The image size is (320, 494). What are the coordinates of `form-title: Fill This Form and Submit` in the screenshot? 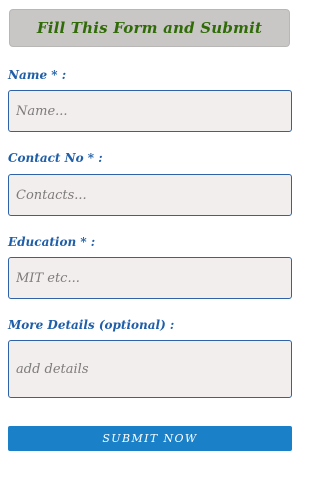 It's located at (149, 28).